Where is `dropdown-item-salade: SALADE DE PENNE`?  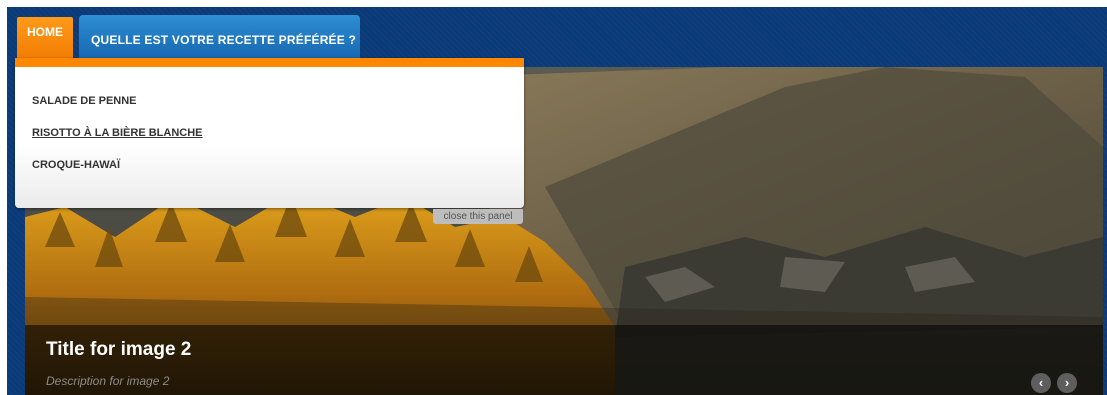 dropdown-item-salade: SALADE DE PENNE is located at coordinates (84, 101).